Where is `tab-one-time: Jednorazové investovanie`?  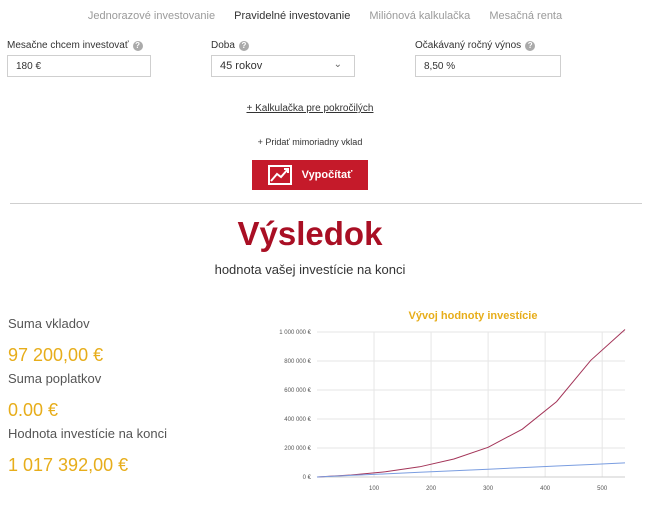 tab-one-time: Jednorazové investovanie is located at coordinates (151, 16).